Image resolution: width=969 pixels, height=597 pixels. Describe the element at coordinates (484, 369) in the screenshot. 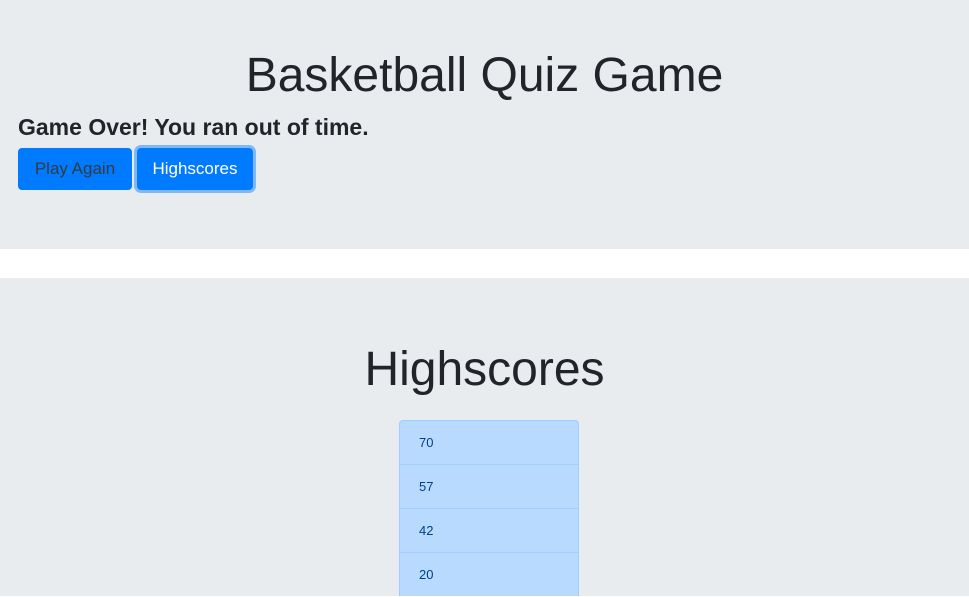

I see `highscores-title: Highscores` at that location.